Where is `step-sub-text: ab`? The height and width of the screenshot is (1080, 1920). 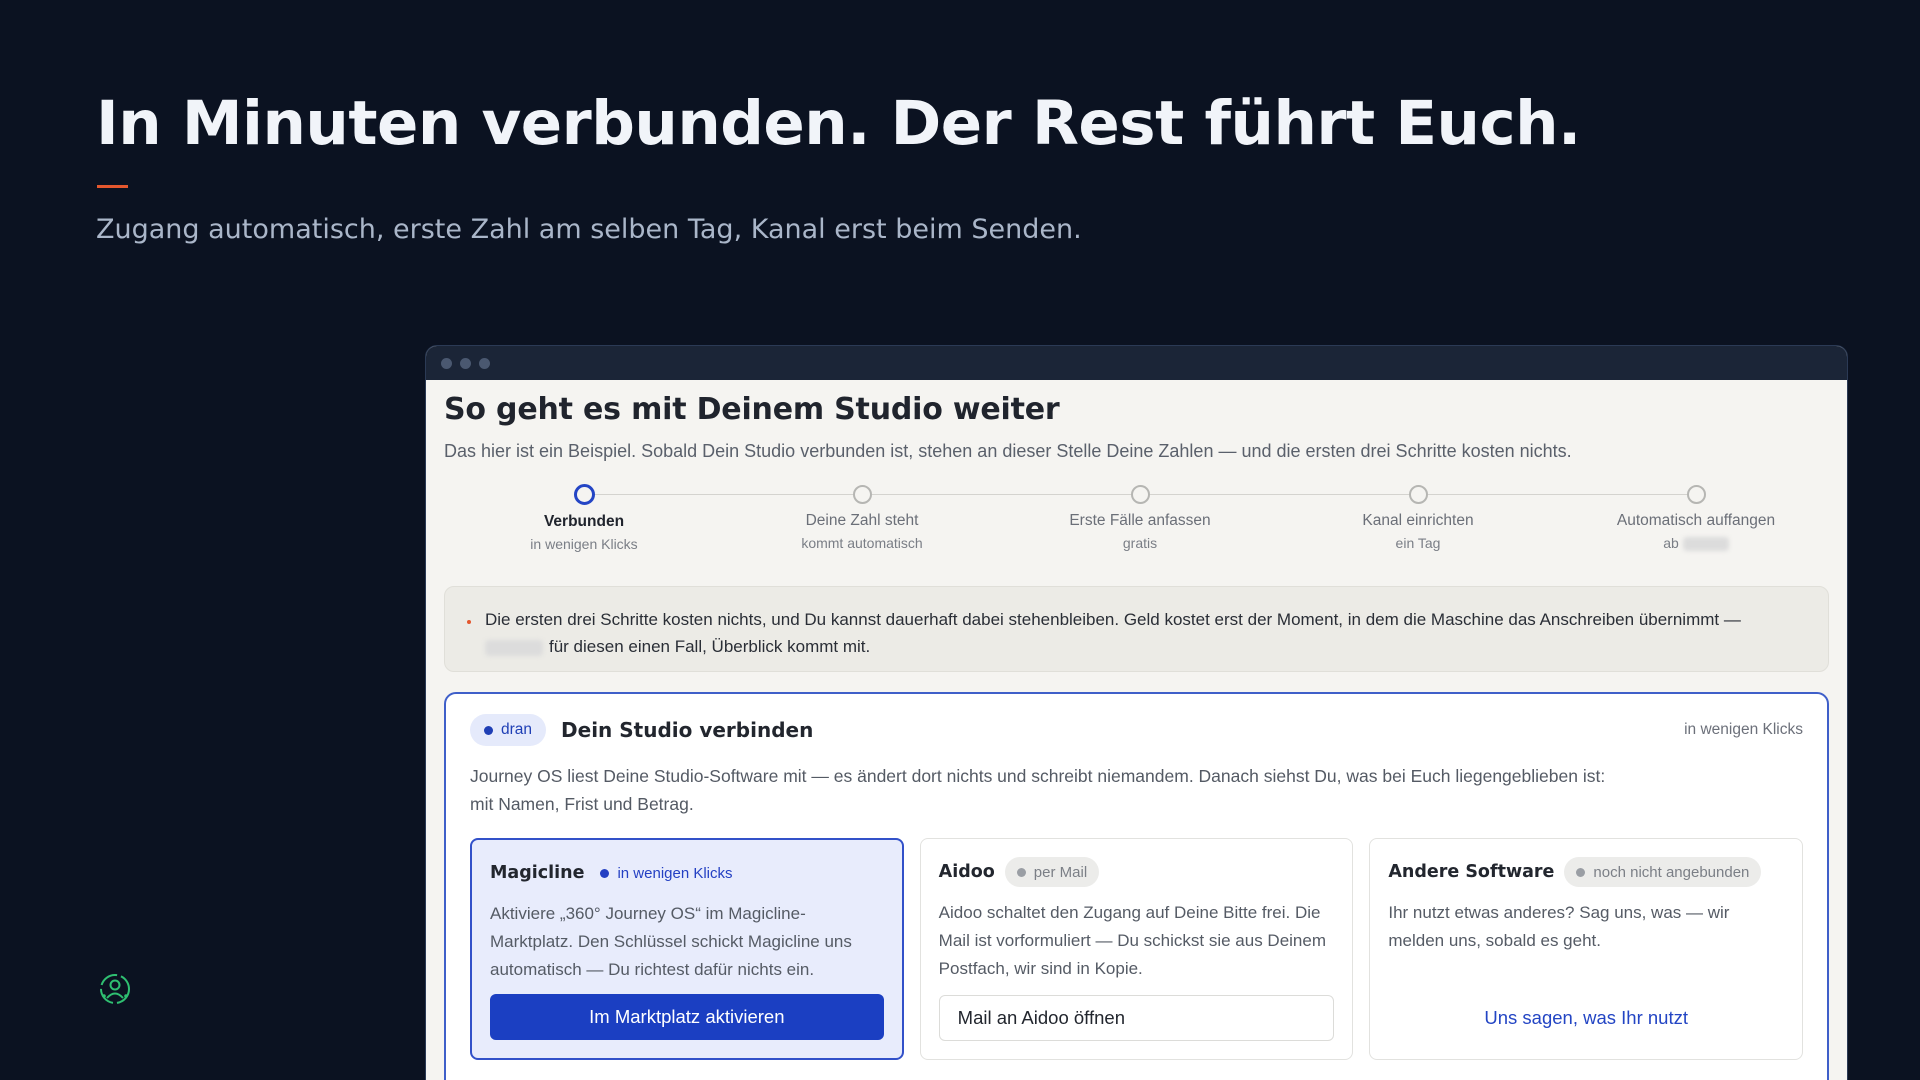 step-sub-text: ab is located at coordinates (1671, 543).